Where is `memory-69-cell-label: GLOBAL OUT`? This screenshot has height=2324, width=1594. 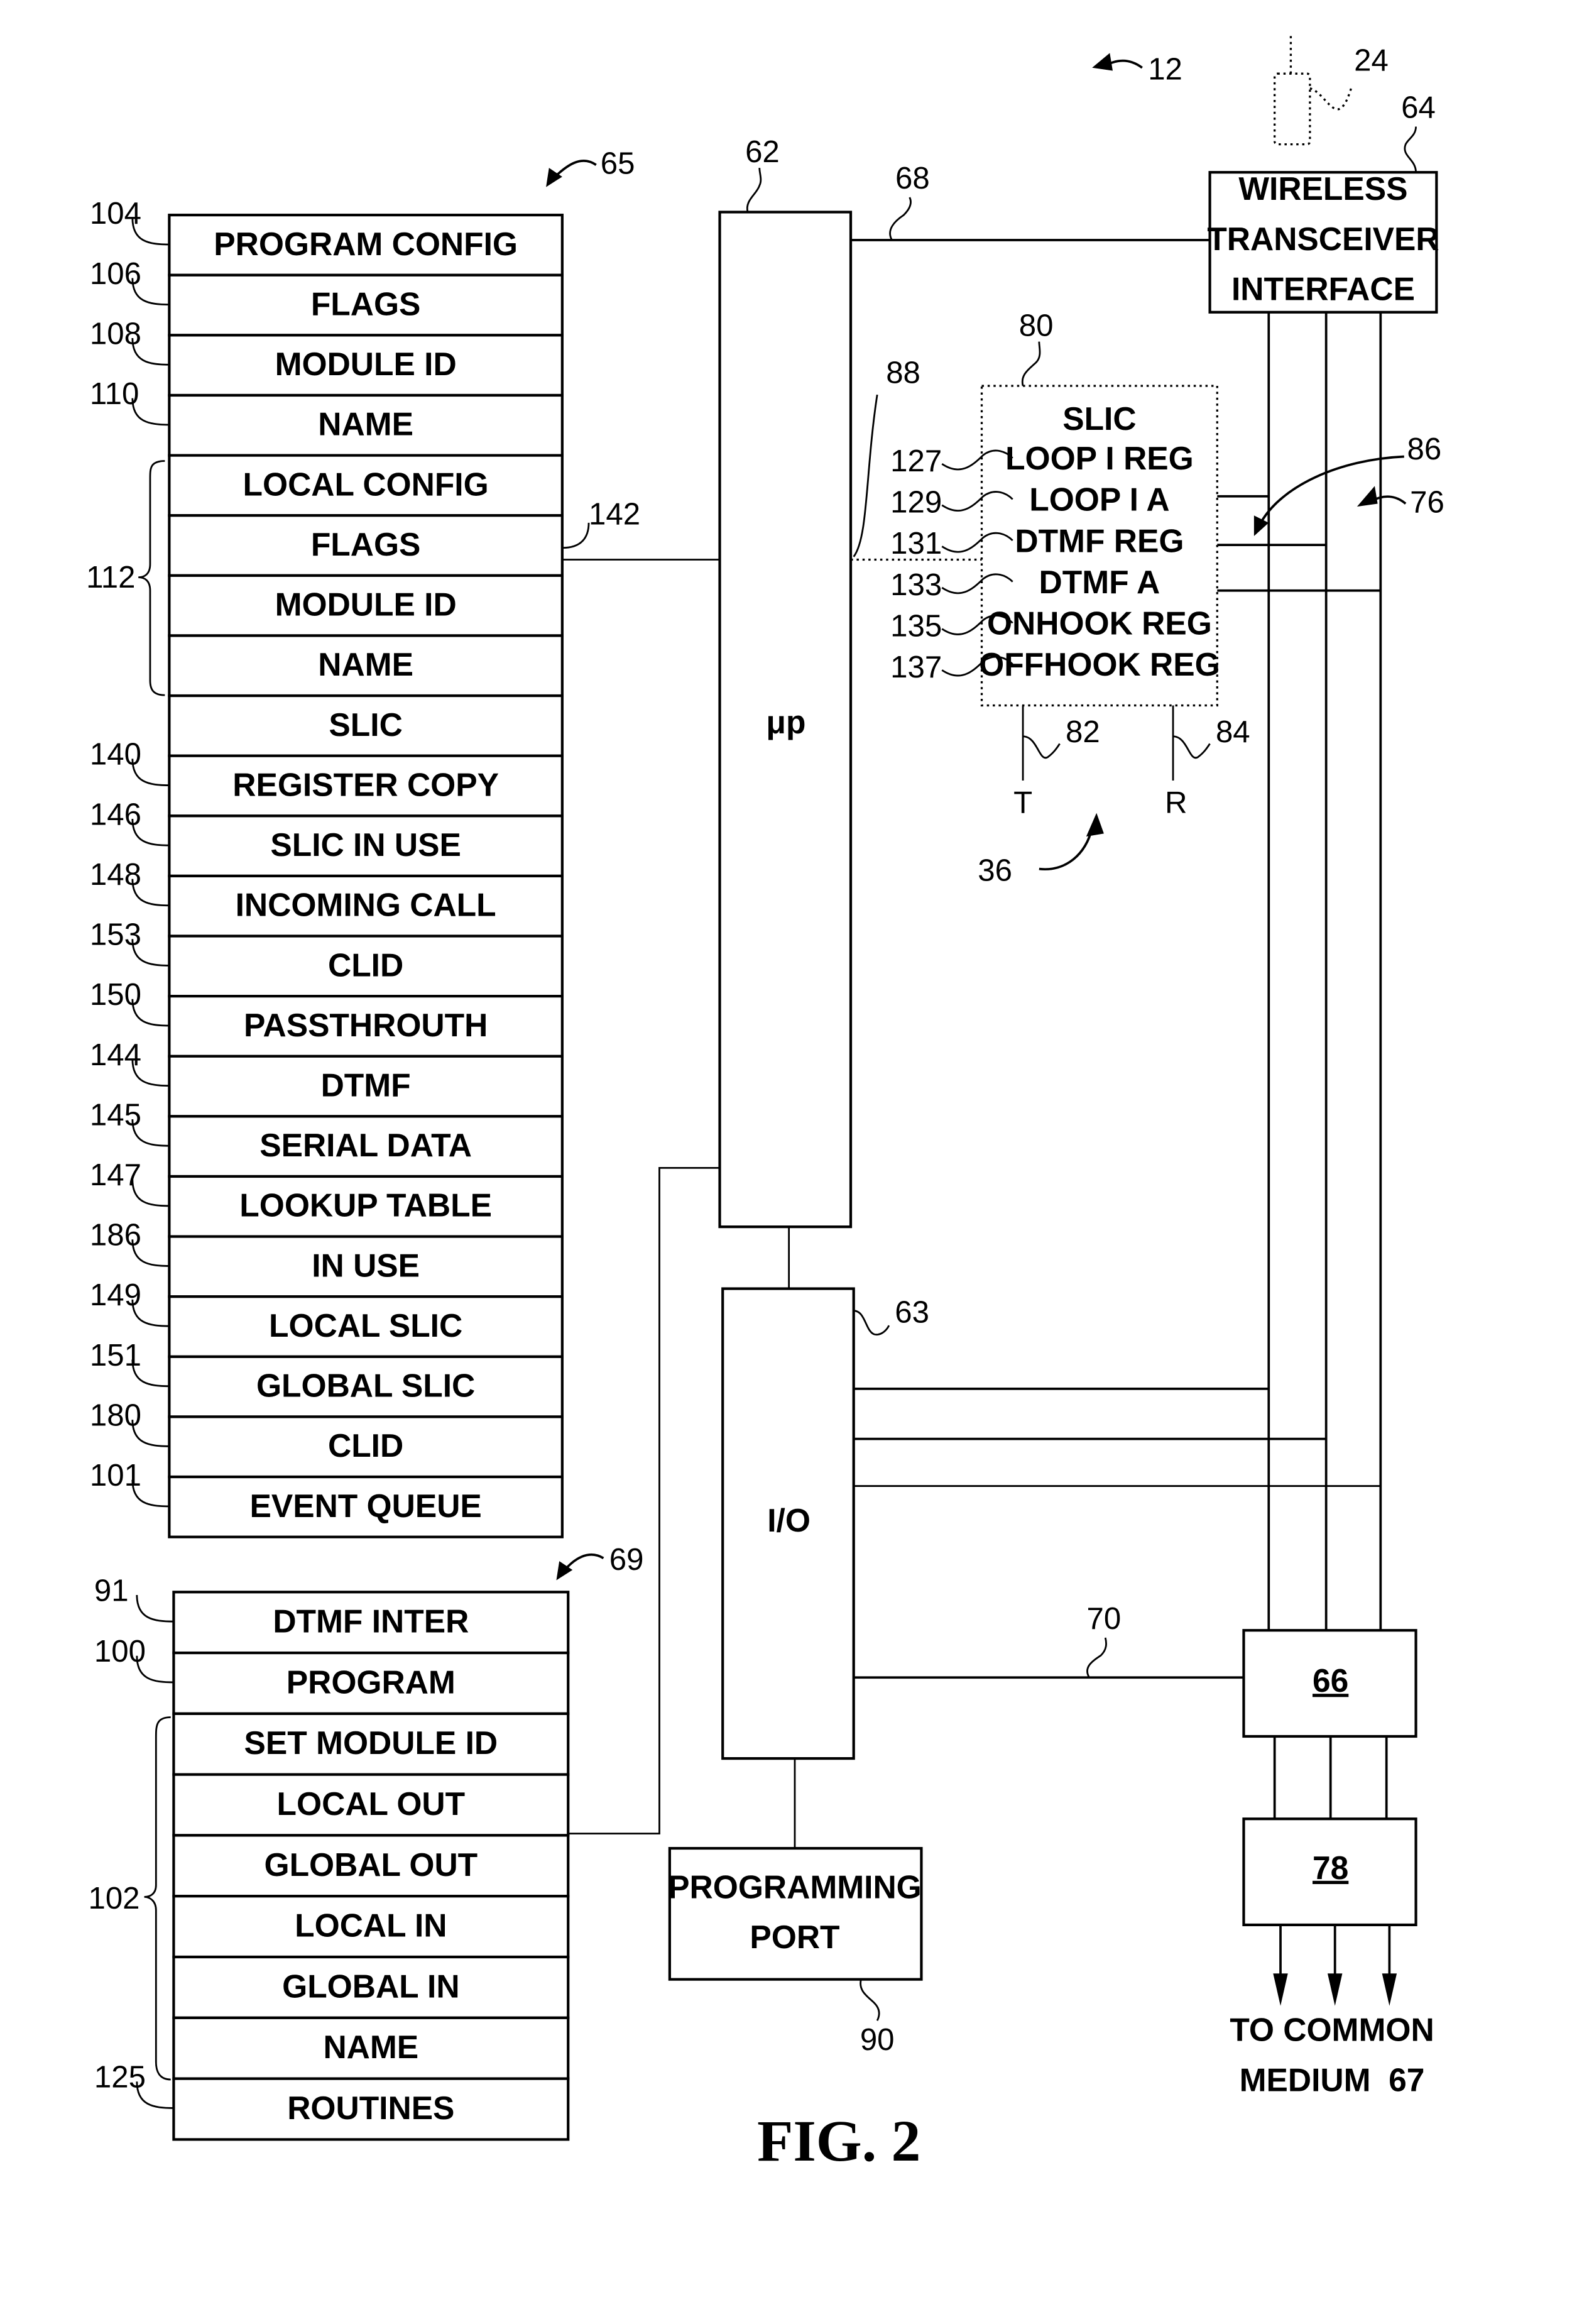
memory-69-cell-label: GLOBAL OUT is located at coordinates (371, 1865).